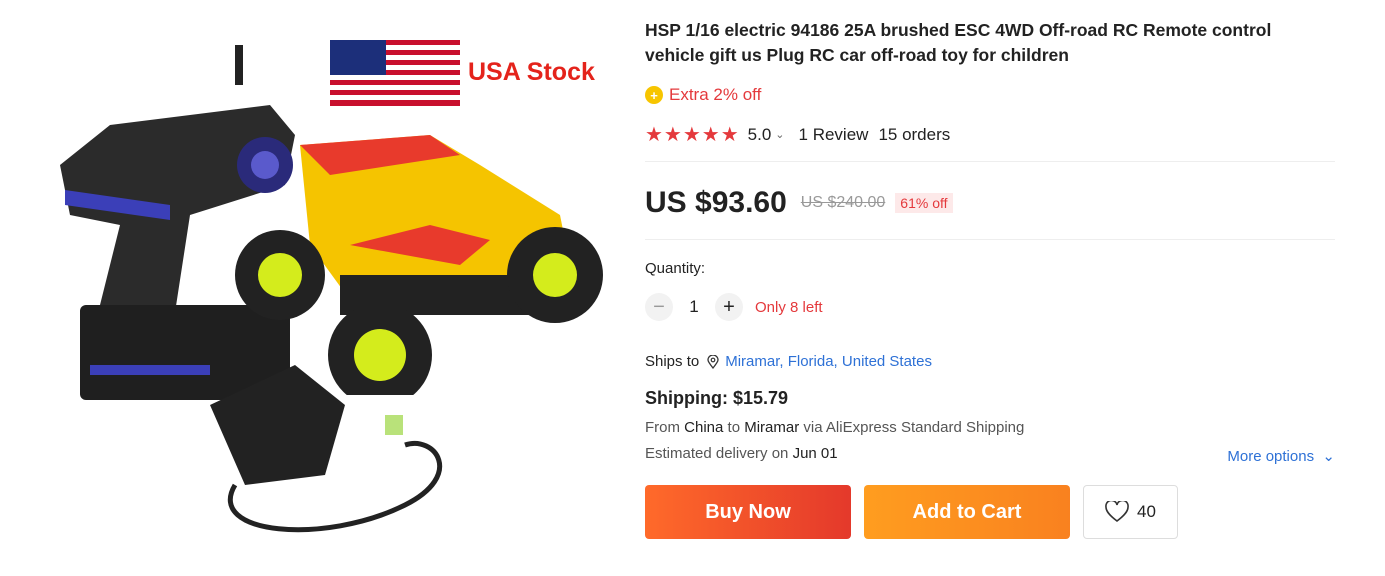 The width and height of the screenshot is (1385, 576). Describe the element at coordinates (990, 307) in the screenshot. I see `quantity-stepper: − 1 + Only 8 left` at that location.